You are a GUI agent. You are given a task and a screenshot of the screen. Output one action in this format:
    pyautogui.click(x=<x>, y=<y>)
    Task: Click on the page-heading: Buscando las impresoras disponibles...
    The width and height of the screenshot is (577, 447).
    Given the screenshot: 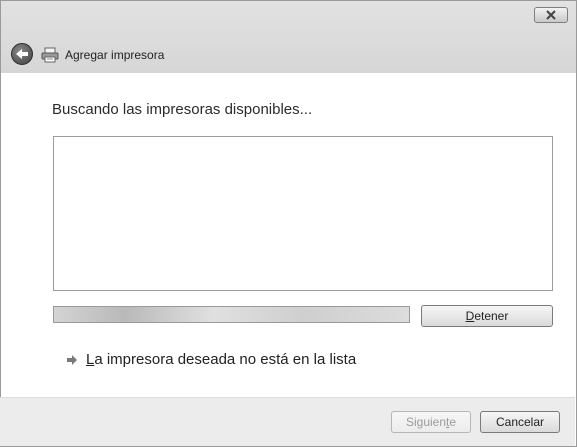 What is the action you would take?
    pyautogui.click(x=182, y=109)
    